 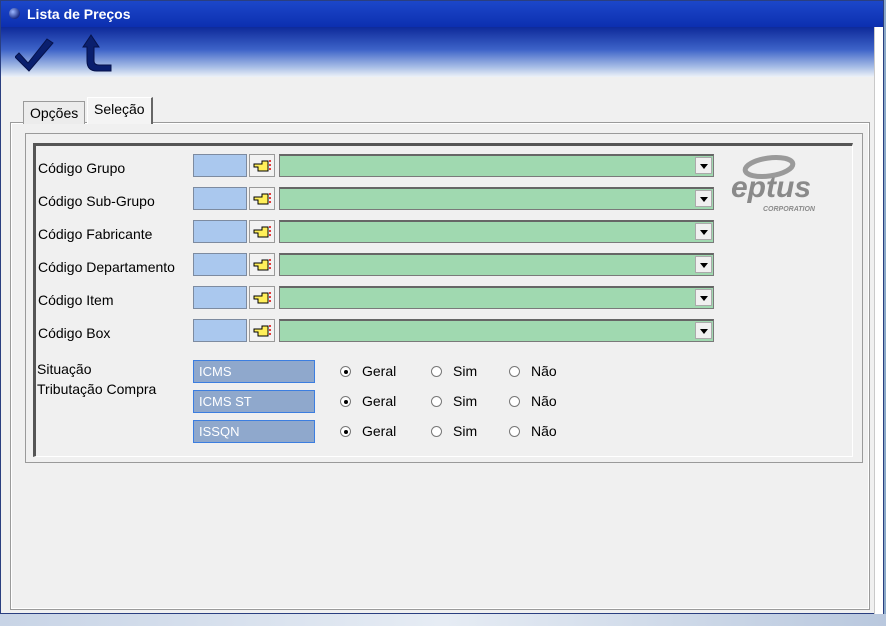 I want to click on title-bar: Lista de Preços, so click(x=442, y=14).